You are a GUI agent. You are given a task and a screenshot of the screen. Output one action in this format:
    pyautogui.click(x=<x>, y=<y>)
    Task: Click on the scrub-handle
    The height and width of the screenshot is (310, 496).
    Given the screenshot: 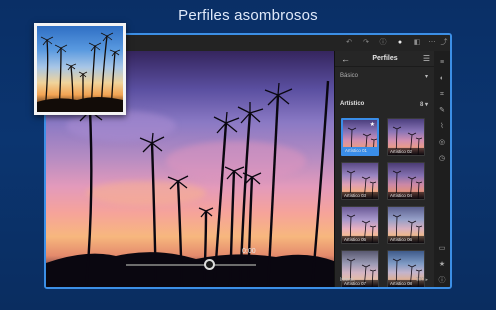 What is the action you would take?
    pyautogui.click(x=209, y=264)
    